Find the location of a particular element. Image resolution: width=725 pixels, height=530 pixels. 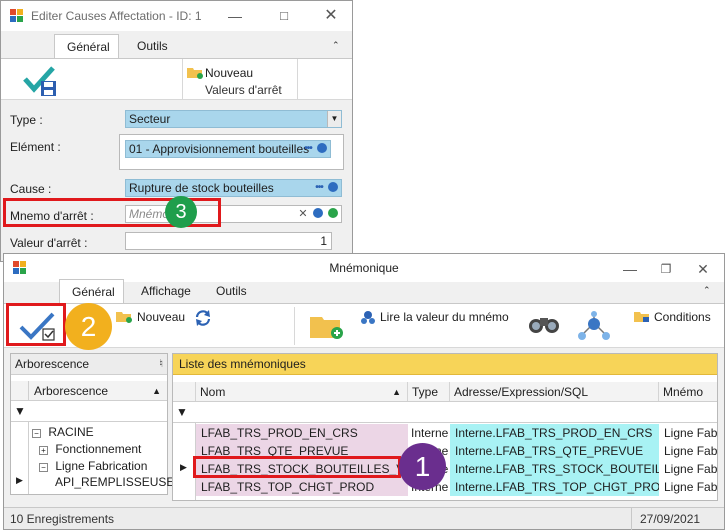

element-box: 01 - Approvisionnement bouteilles ••• is located at coordinates (231, 152).